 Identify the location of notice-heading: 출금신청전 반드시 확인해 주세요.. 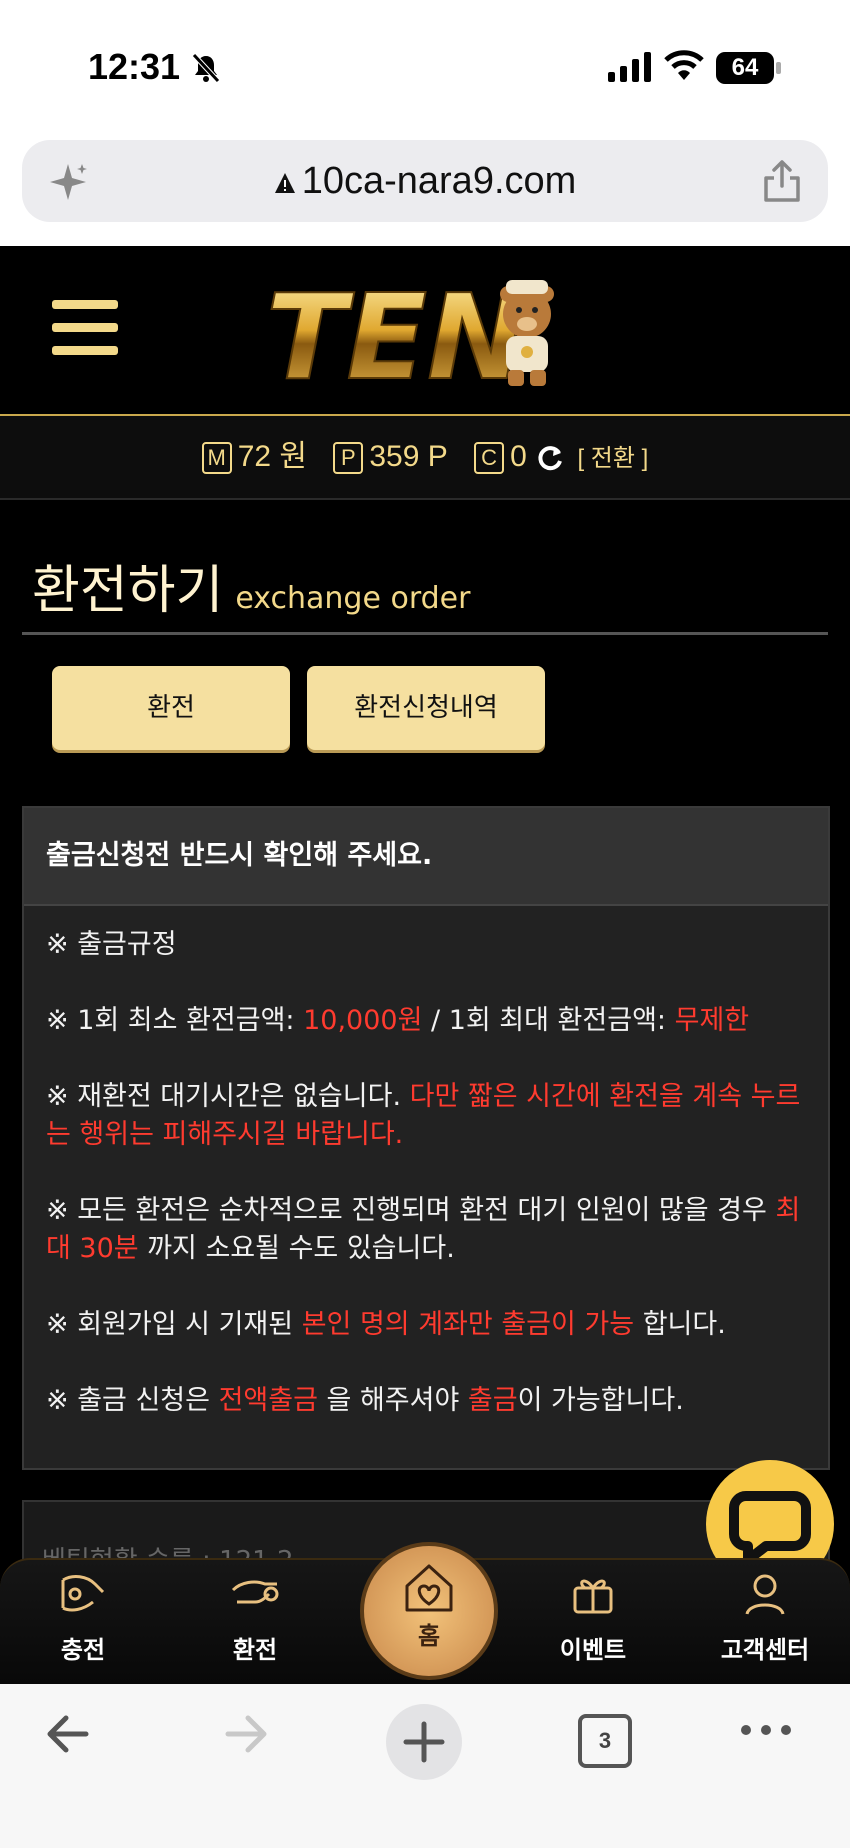
(426, 857).